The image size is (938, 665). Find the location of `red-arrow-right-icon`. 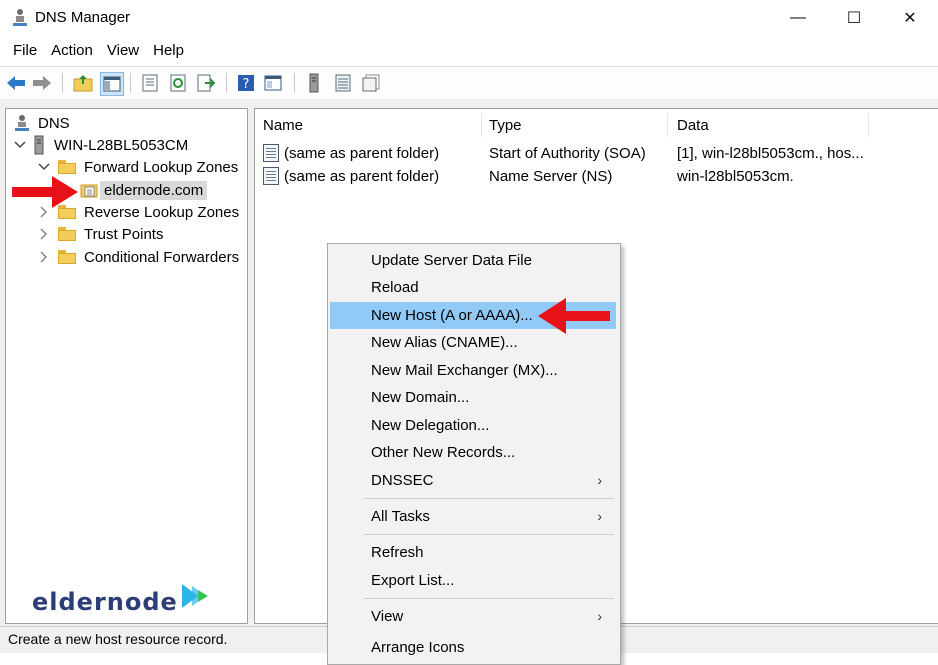

red-arrow-right-icon is located at coordinates (45, 192).